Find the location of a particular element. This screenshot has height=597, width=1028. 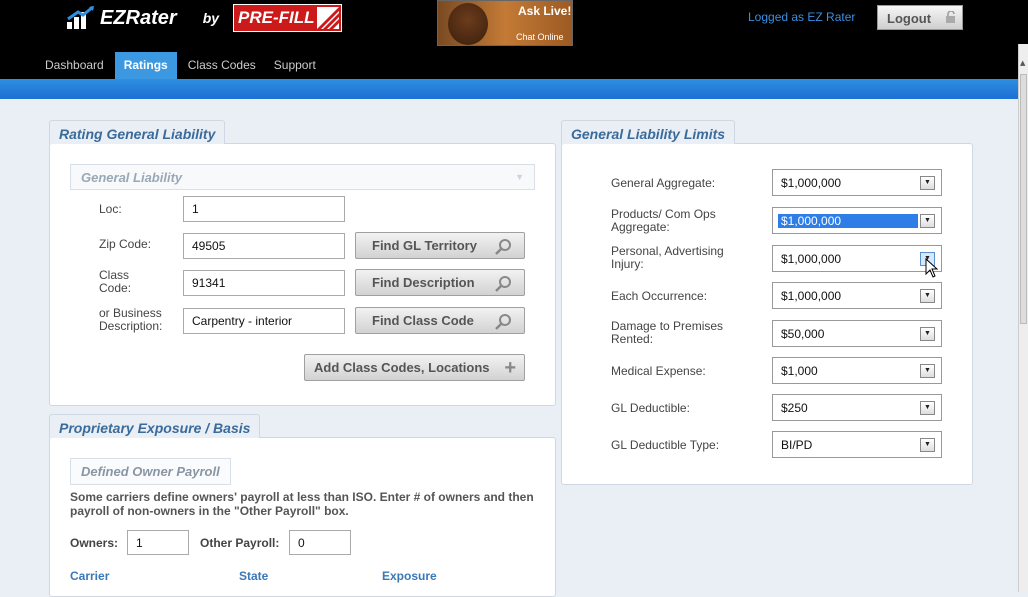

medical-expense-label: Medical Expense: is located at coordinates (658, 371).